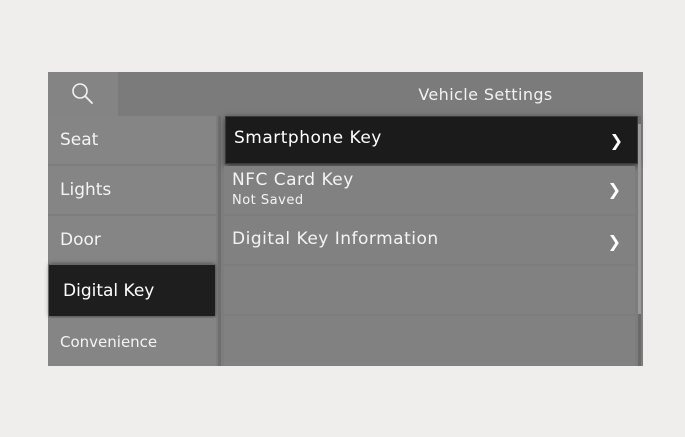  I want to click on search-icon, so click(82, 93).